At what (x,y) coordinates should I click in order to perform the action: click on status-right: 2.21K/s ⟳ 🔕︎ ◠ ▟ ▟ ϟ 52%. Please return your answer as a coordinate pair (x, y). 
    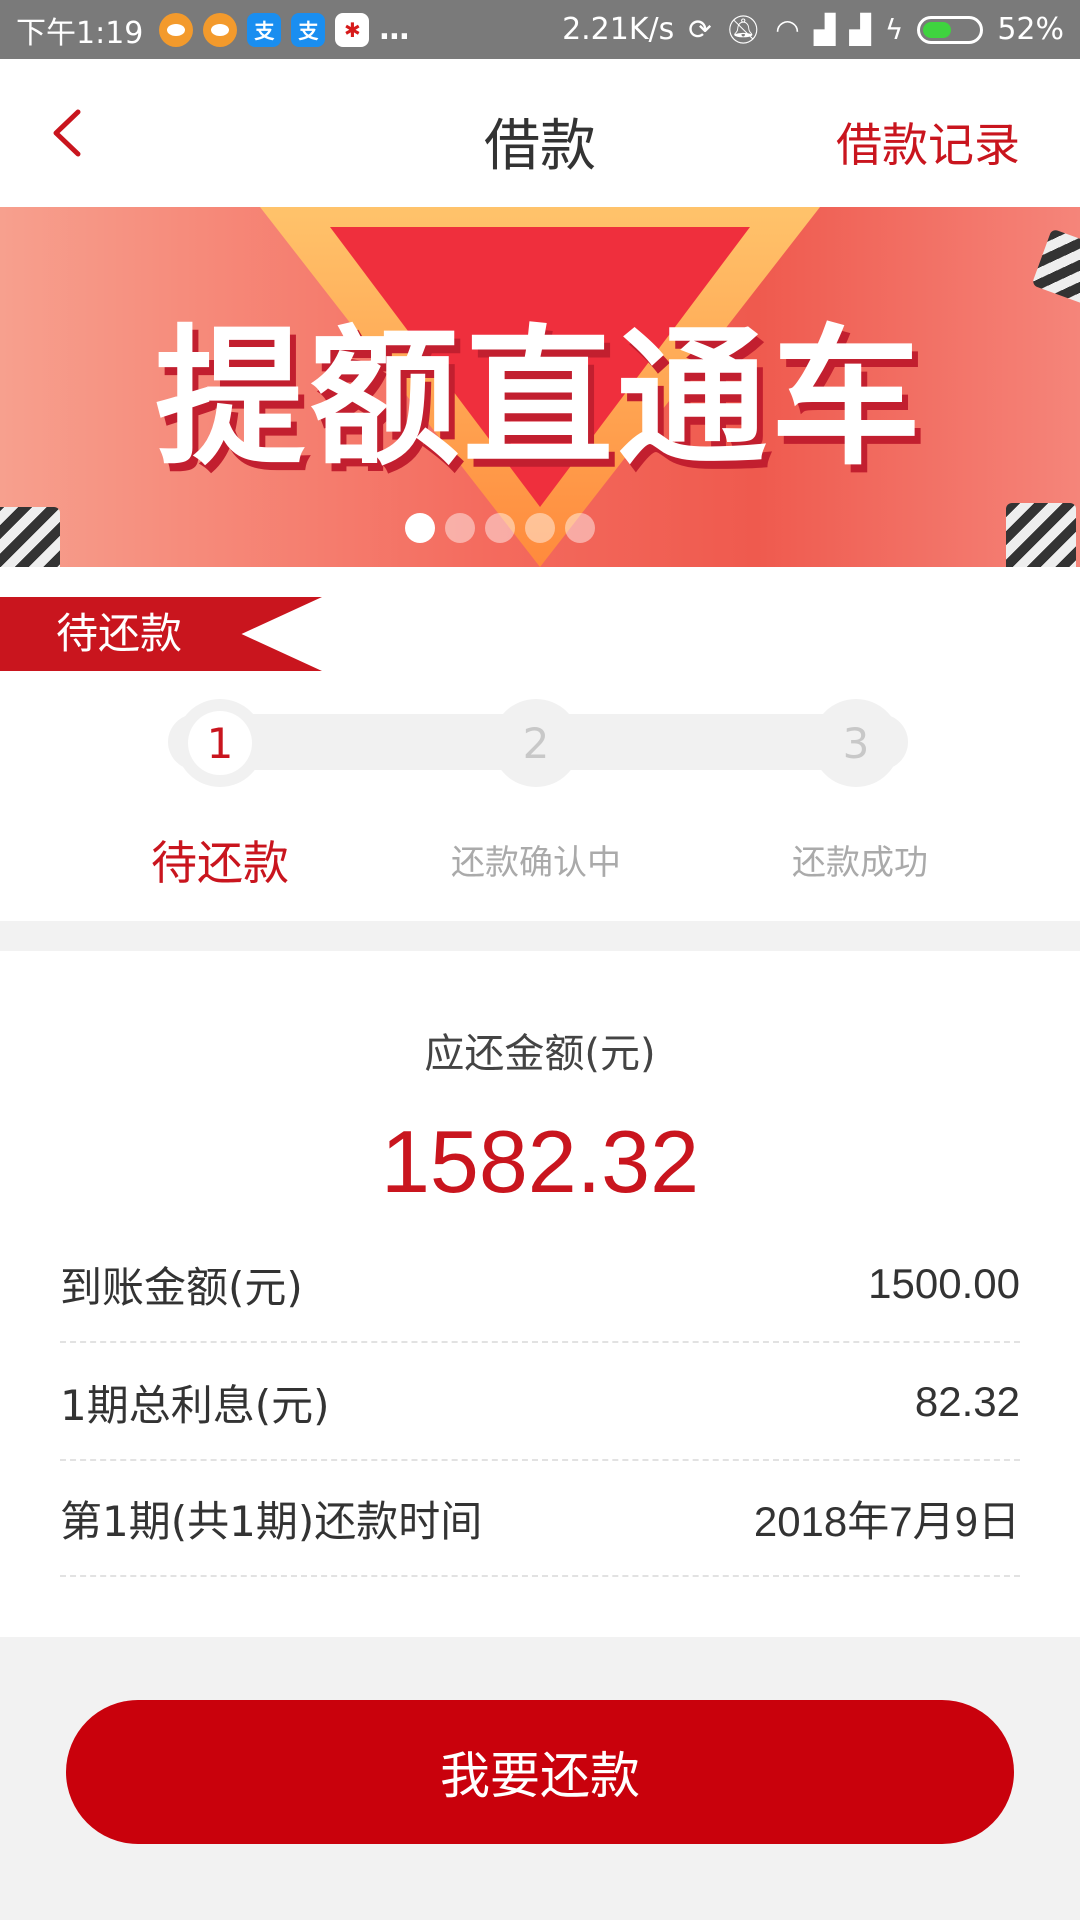
    Looking at the image, I should click on (813, 29).